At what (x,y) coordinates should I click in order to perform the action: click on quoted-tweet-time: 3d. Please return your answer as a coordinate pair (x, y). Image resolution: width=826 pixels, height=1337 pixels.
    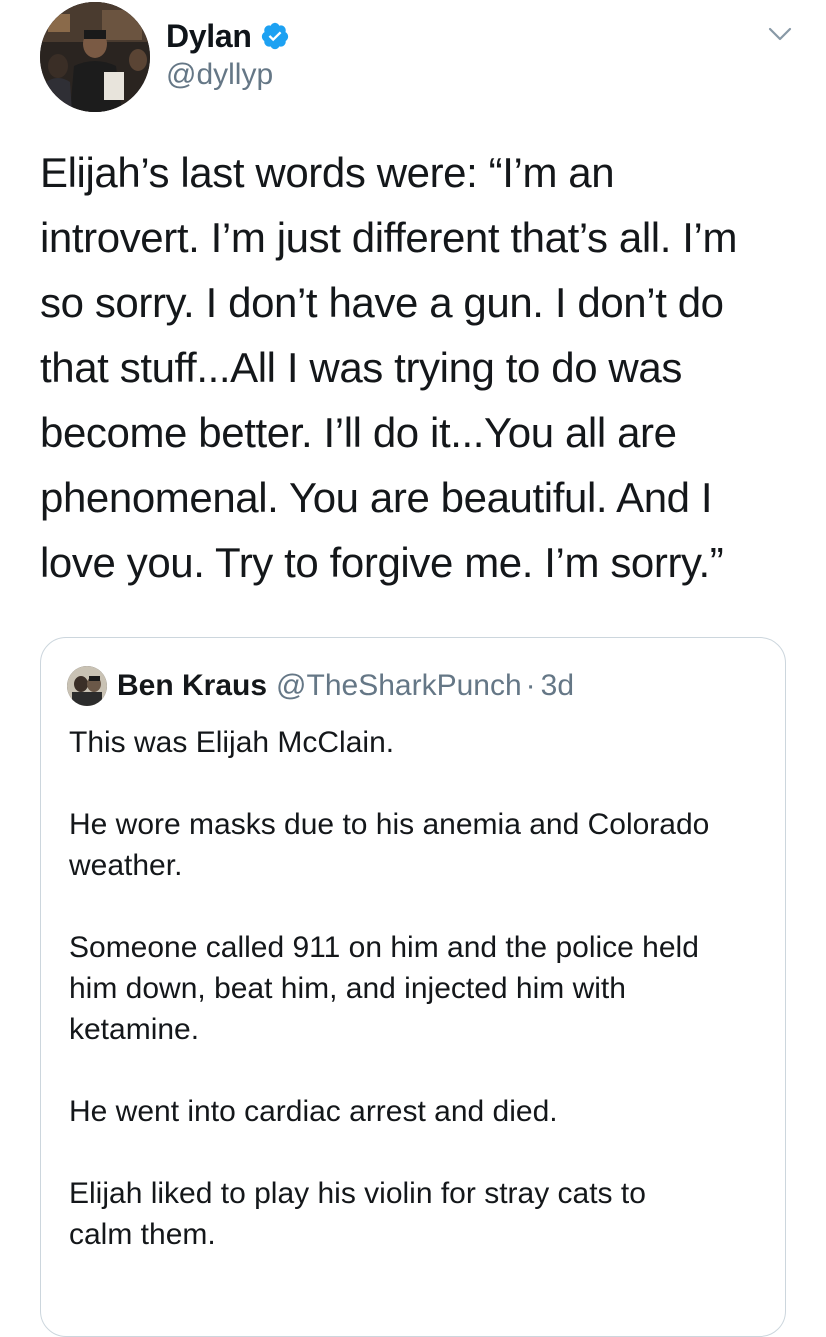
    Looking at the image, I should click on (557, 686).